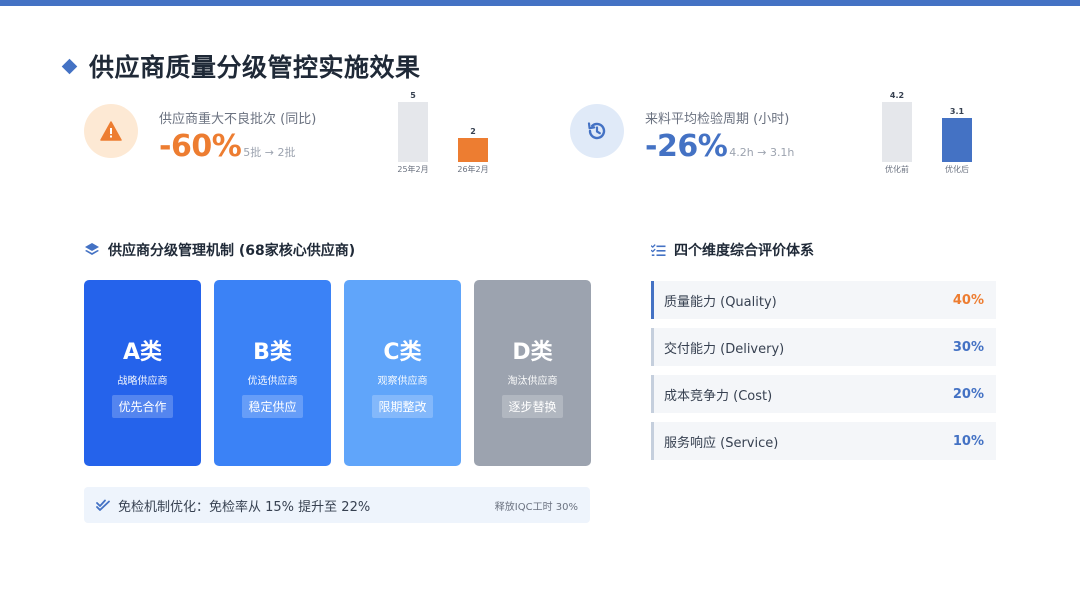  I want to click on tier-name: D类, so click(532, 352).